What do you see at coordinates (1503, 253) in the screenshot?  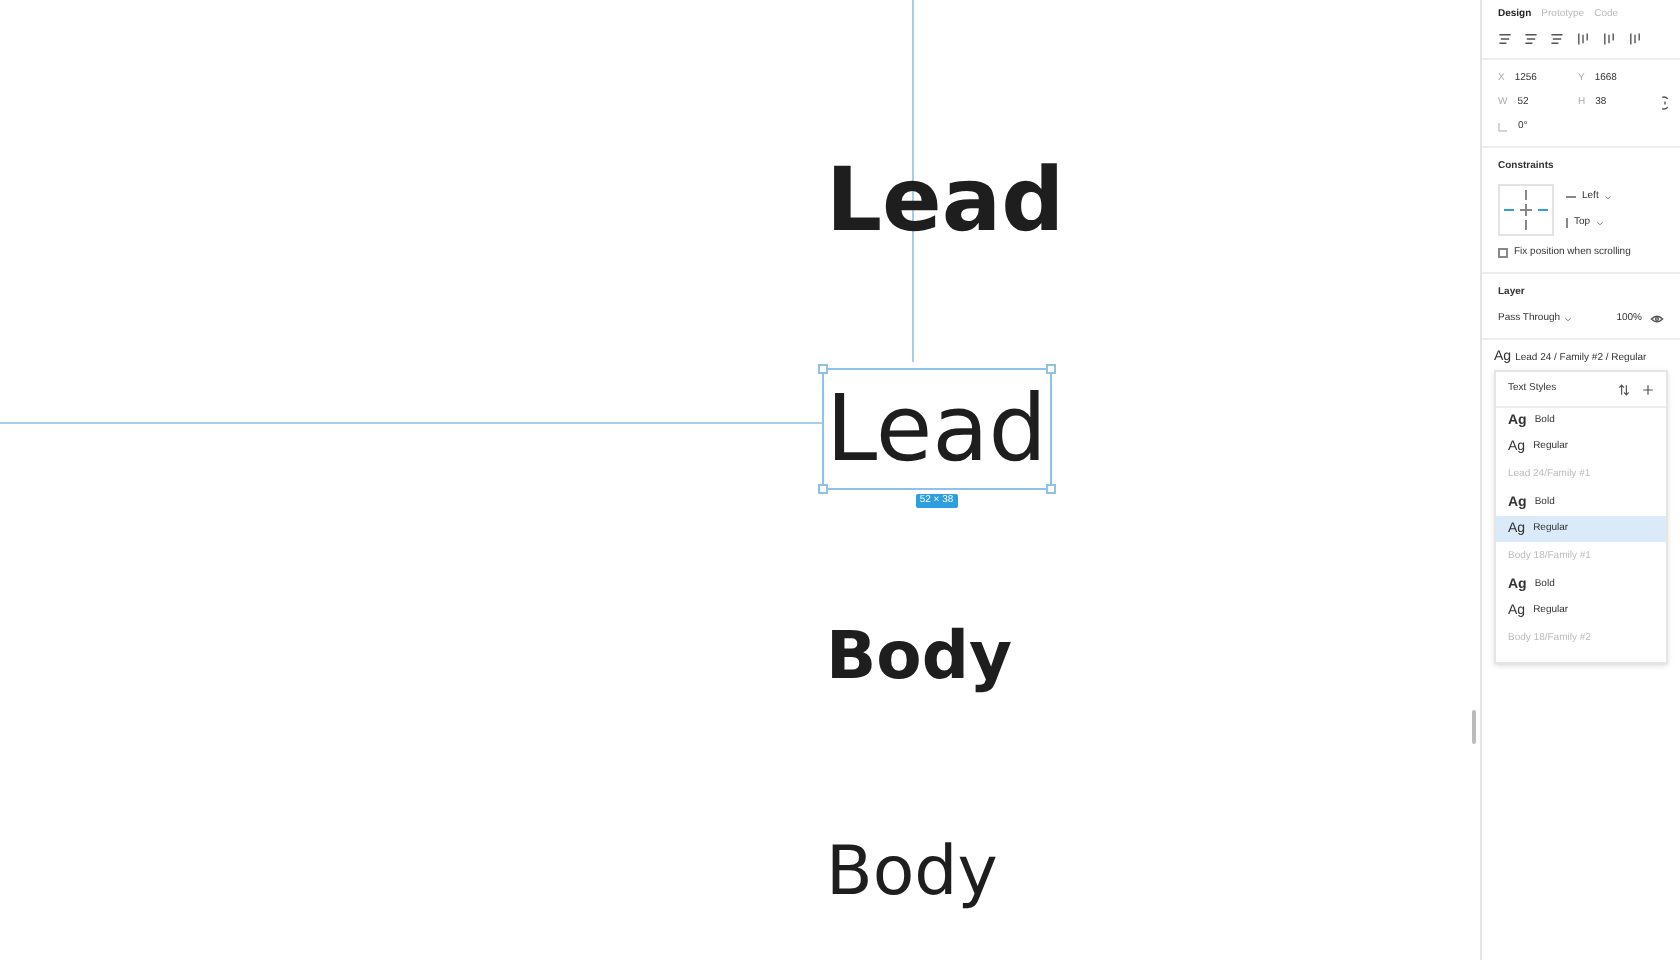 I see `checkbox` at bounding box center [1503, 253].